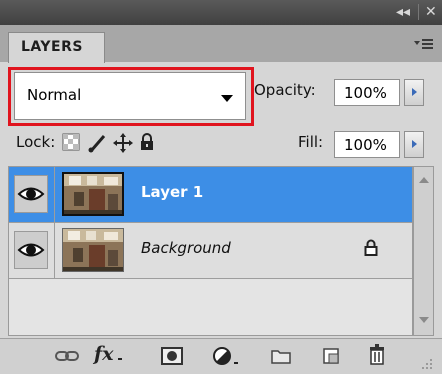  Describe the element at coordinates (172, 192) in the screenshot. I see `layer-name: Layer 1` at that location.